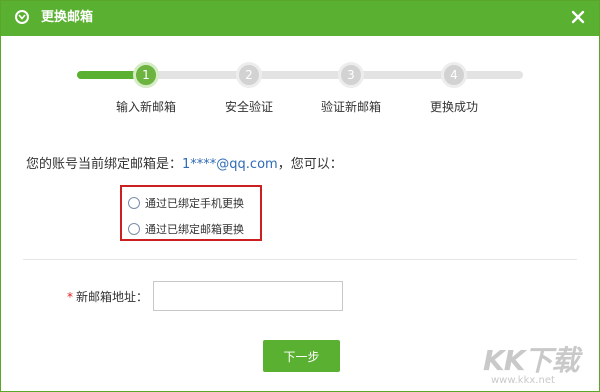 The image size is (600, 392). Describe the element at coordinates (22, 17) in the screenshot. I see `chevron-down-circle-icon` at that location.